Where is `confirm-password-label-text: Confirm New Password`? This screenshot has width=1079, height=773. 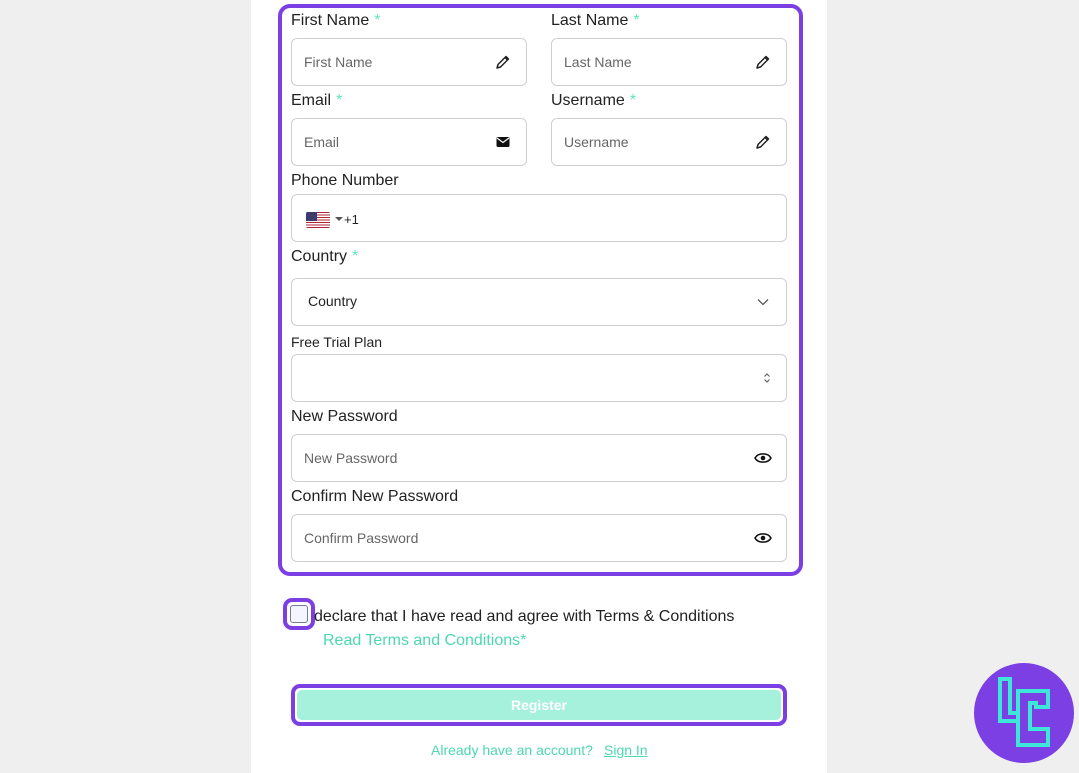 confirm-password-label-text: Confirm New Password is located at coordinates (375, 496).